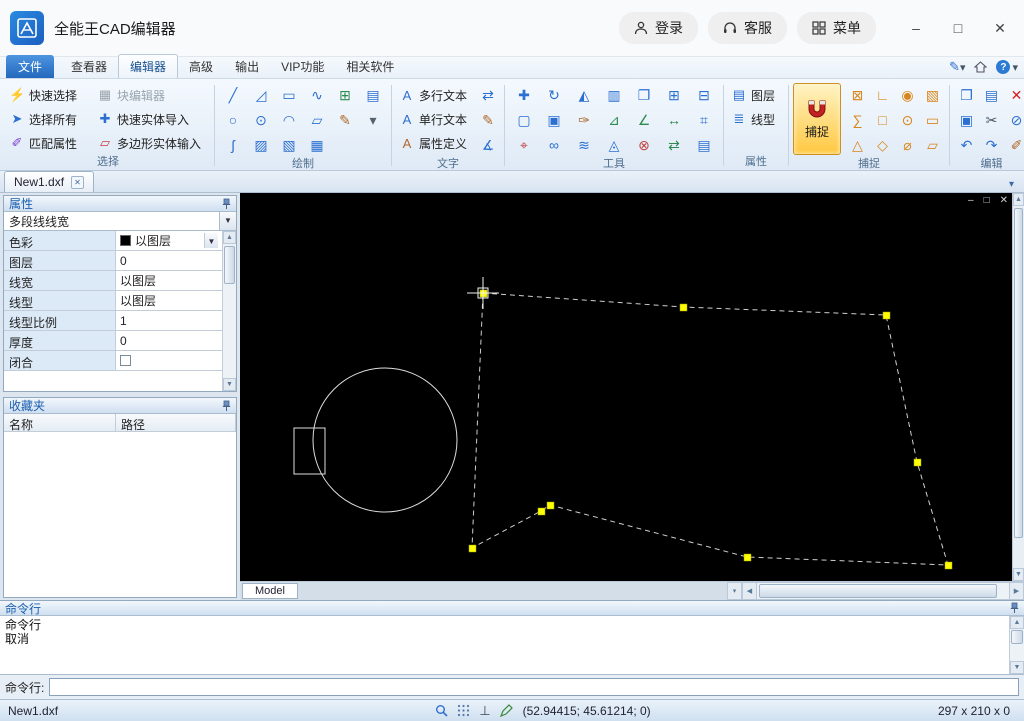  Describe the element at coordinates (644, 95) in the screenshot. I see `copy-window-icon: ❐` at that location.